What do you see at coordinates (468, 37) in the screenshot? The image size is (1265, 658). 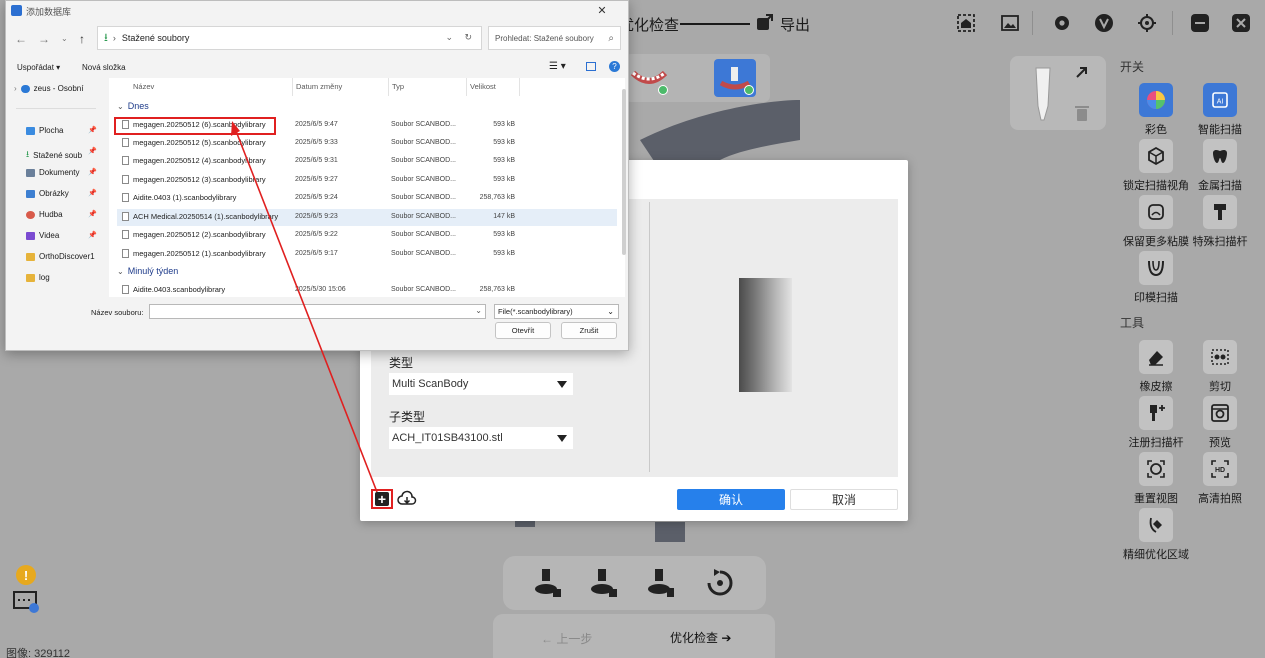 I see `refresh-icon: ↻` at bounding box center [468, 37].